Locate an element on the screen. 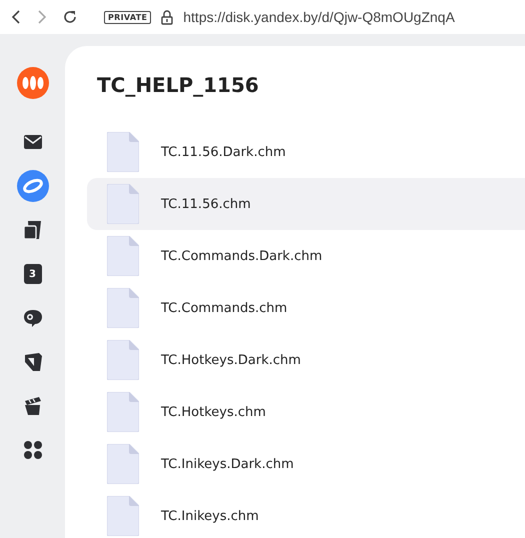 This screenshot has width=525, height=538. file-name: TC.Hotkeys.chm is located at coordinates (213, 412).